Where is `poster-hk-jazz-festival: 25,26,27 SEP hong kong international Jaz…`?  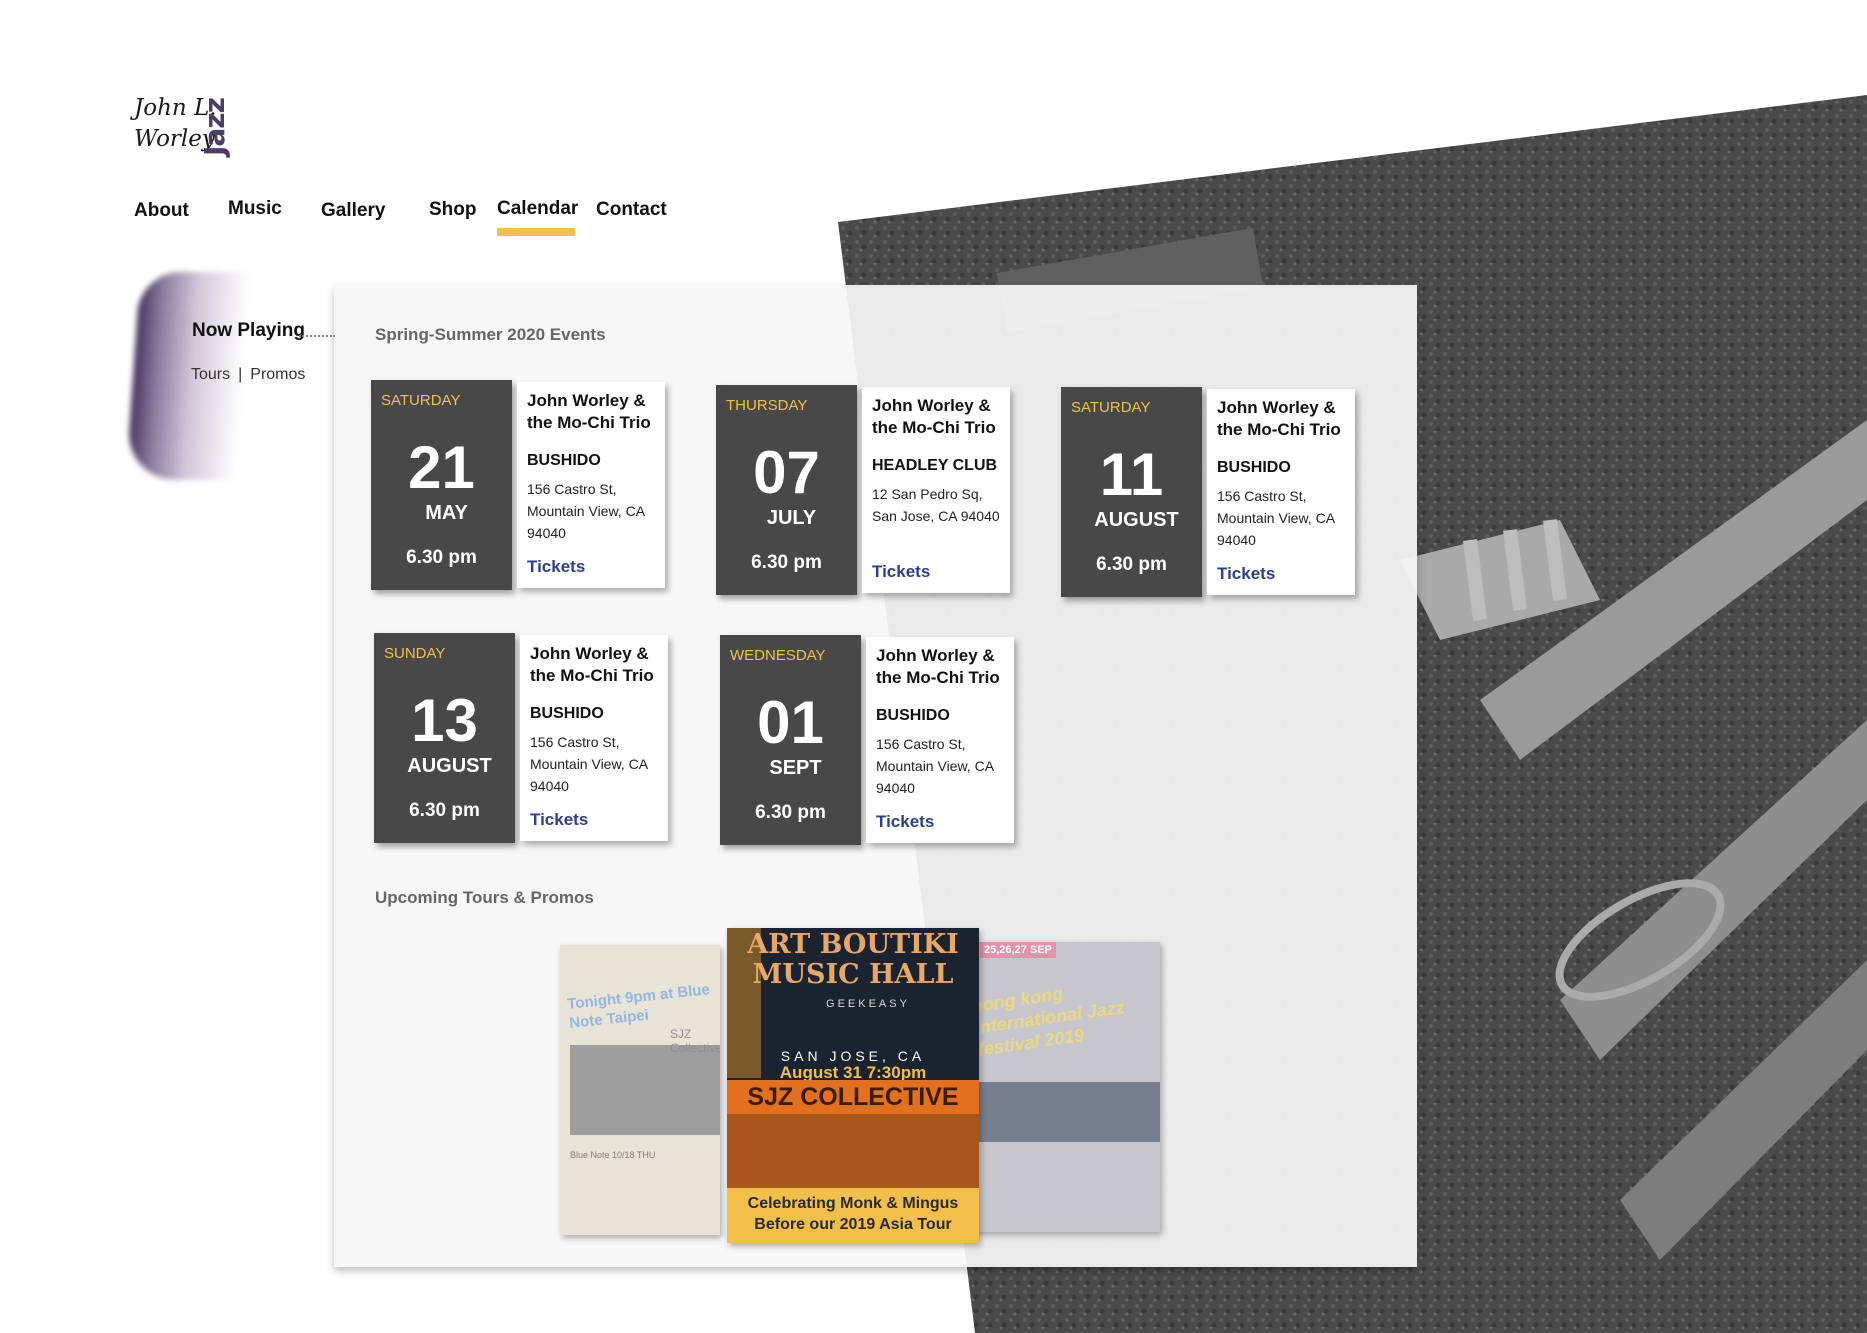
poster-hk-jazz-festival: 25,26,27 SEP hong kong international Jaz… is located at coordinates (1064, 1087).